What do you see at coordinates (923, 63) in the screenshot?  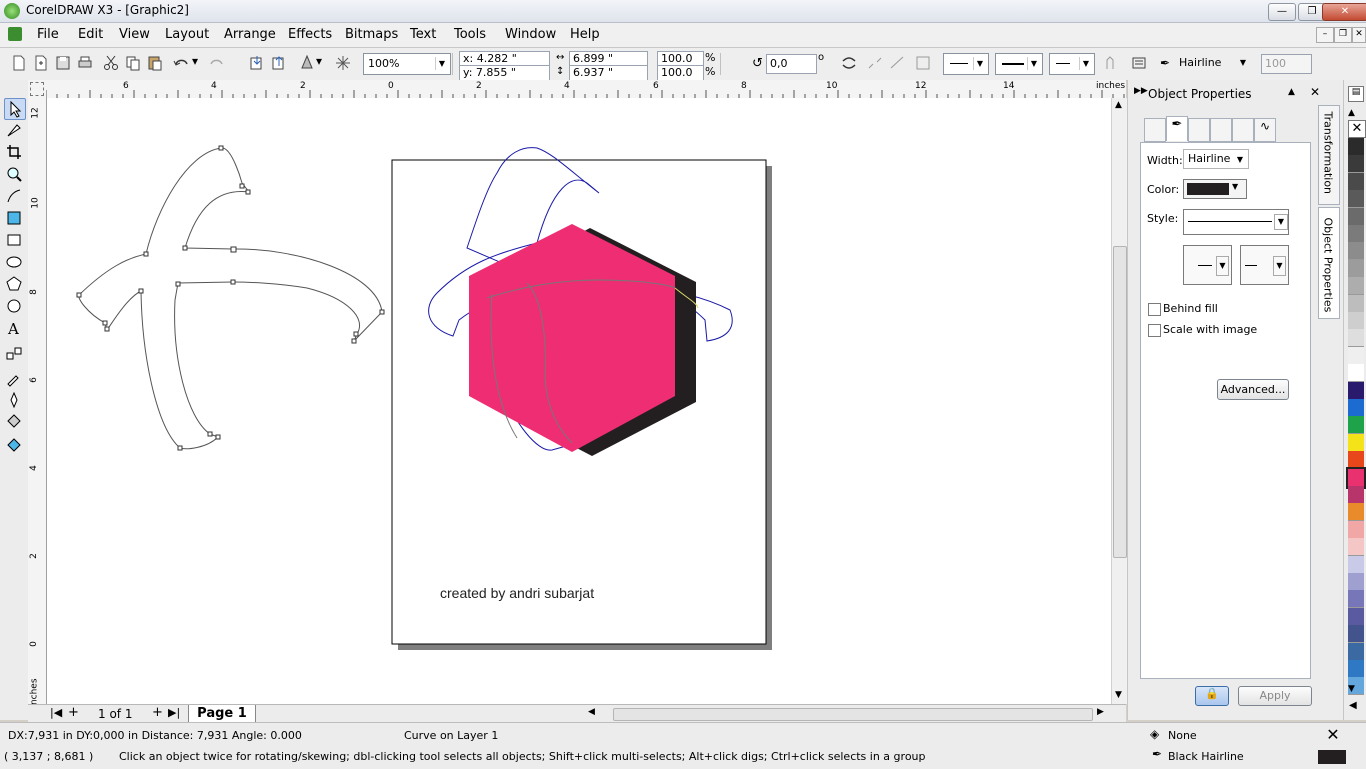 I see `convert-to-curves-icon` at bounding box center [923, 63].